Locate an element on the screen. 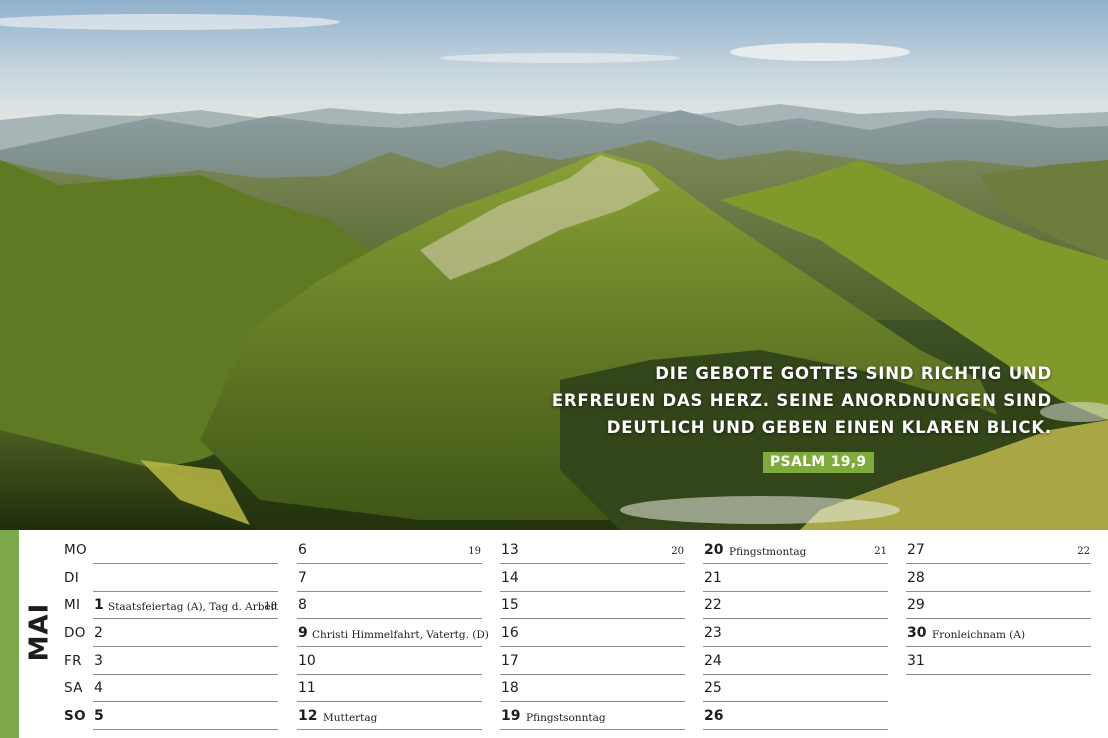 This screenshot has height=738, width=1108. day-number: 15 is located at coordinates (510, 605).